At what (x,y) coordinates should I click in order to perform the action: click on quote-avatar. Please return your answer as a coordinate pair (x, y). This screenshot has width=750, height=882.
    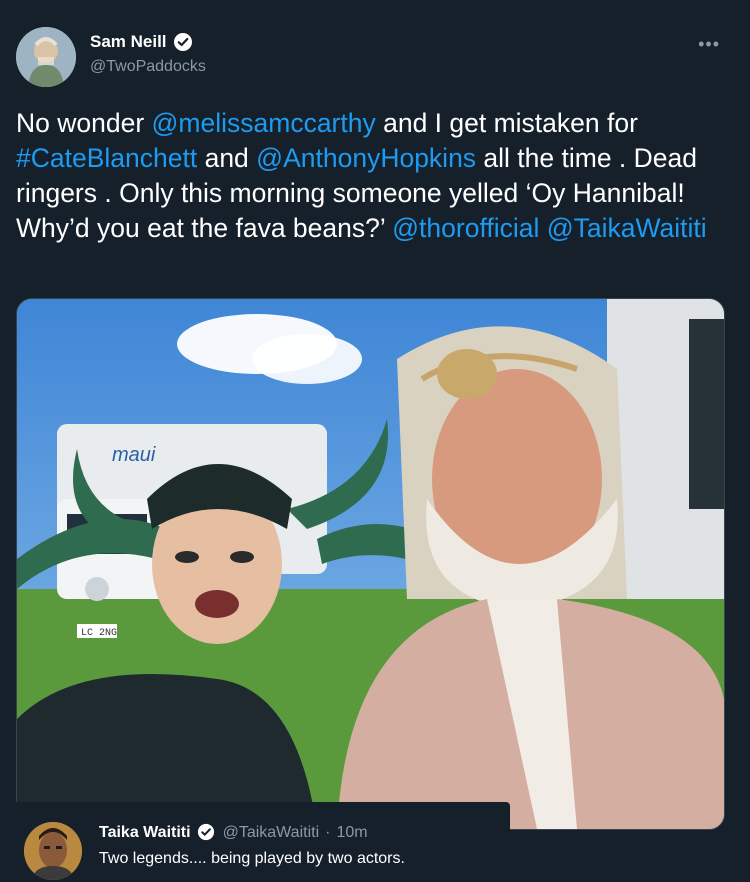
    Looking at the image, I should click on (53, 851).